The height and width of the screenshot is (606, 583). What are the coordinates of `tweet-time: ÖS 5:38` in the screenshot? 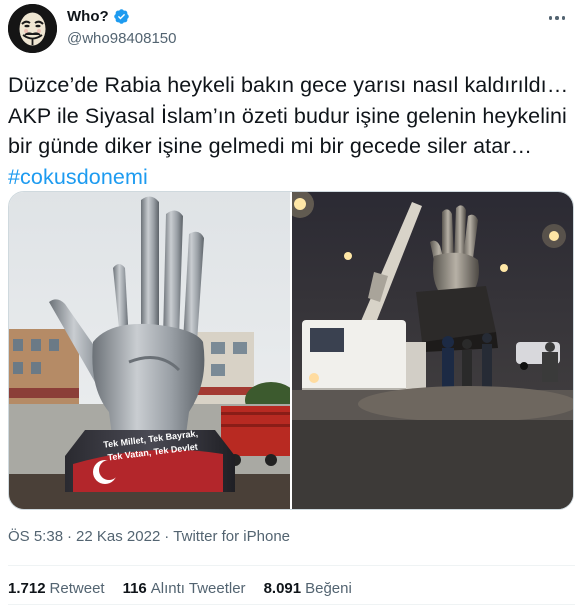 It's located at (35, 536).